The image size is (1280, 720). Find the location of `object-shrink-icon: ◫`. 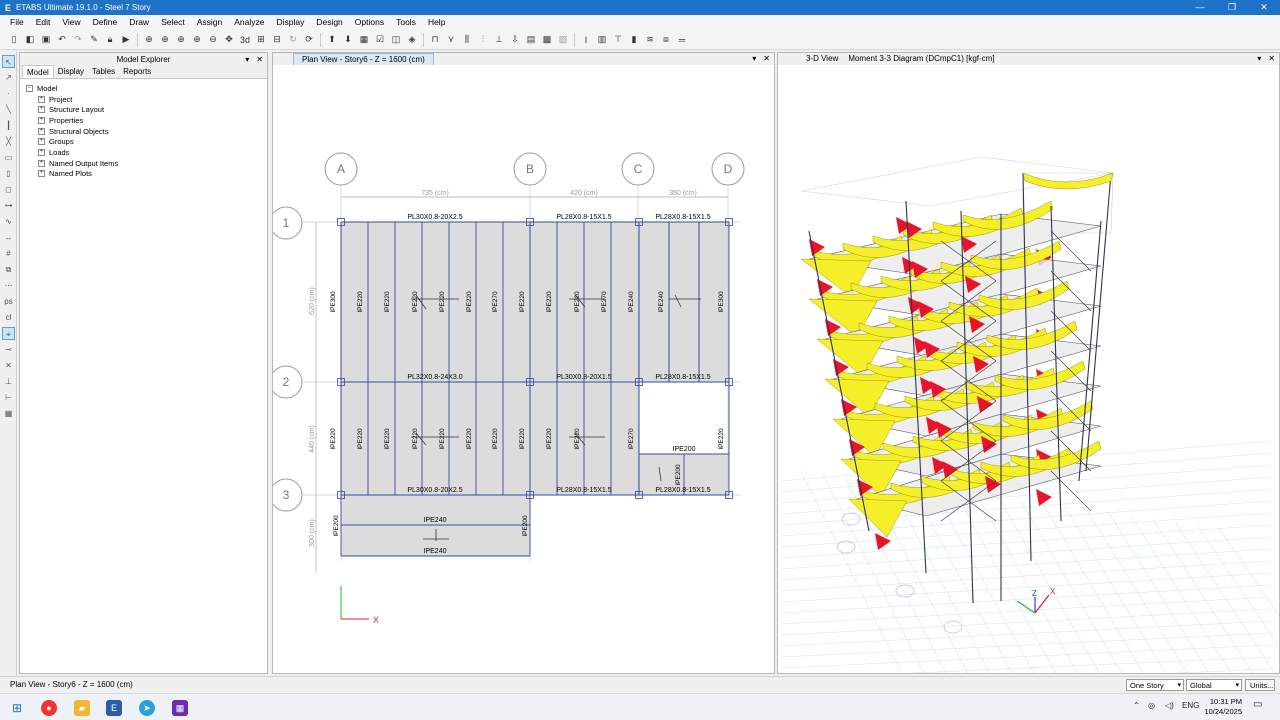

object-shrink-icon: ◫ is located at coordinates (396, 39).